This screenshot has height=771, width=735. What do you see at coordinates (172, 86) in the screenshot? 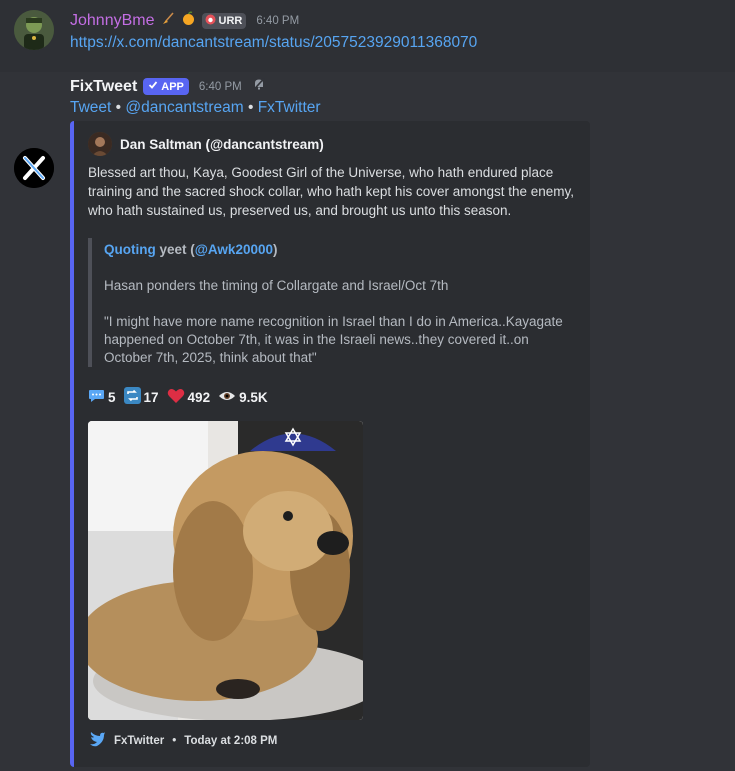
I see `app-badge-label: APP` at bounding box center [172, 86].